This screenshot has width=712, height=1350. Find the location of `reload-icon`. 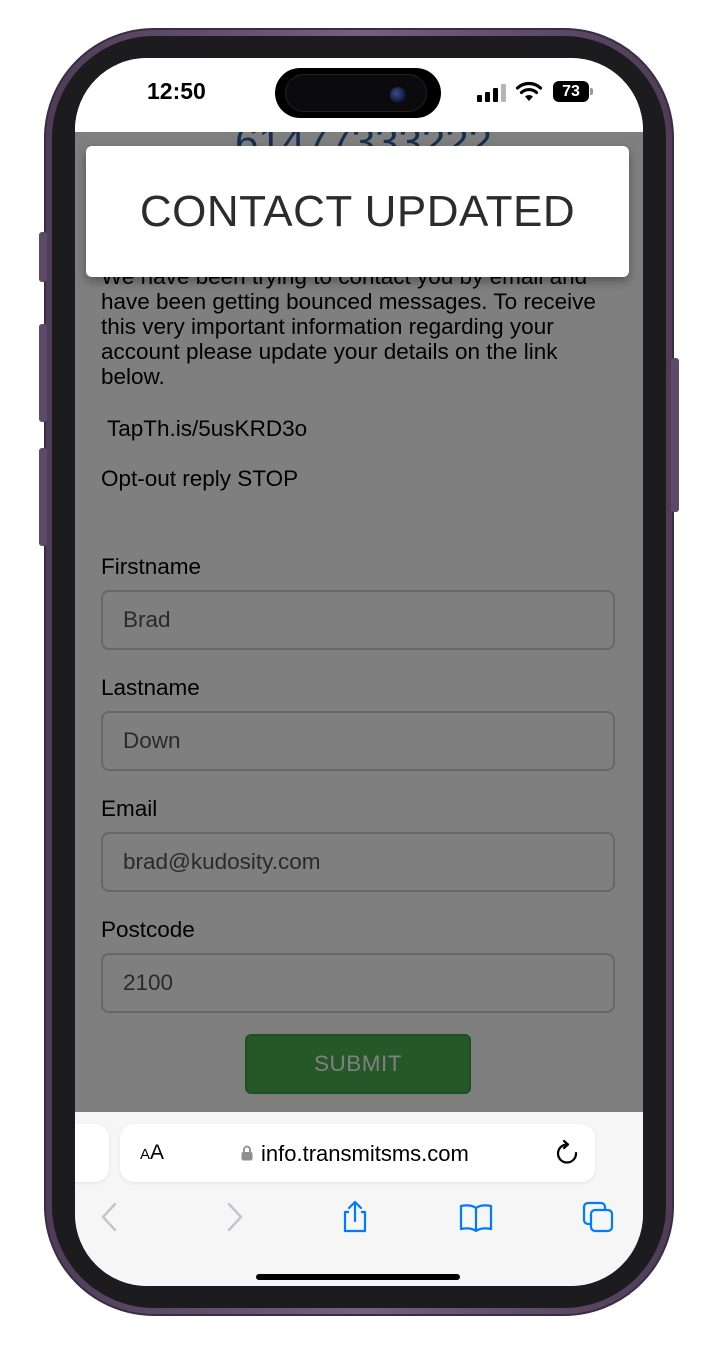

reload-icon is located at coordinates (567, 1153).